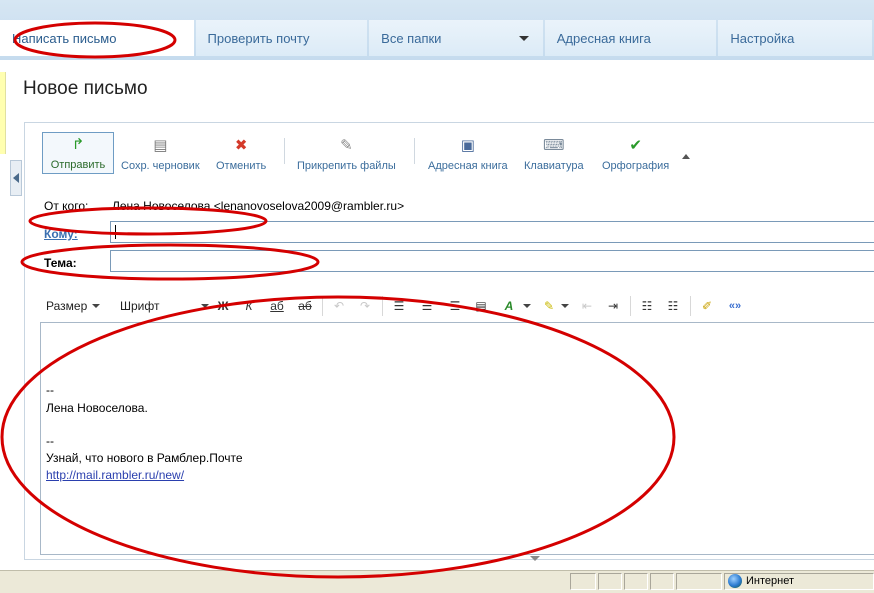 Image resolution: width=874 pixels, height=593 pixels. Describe the element at coordinates (66, 206) in the screenshot. I see `from-label: От кого:` at that location.